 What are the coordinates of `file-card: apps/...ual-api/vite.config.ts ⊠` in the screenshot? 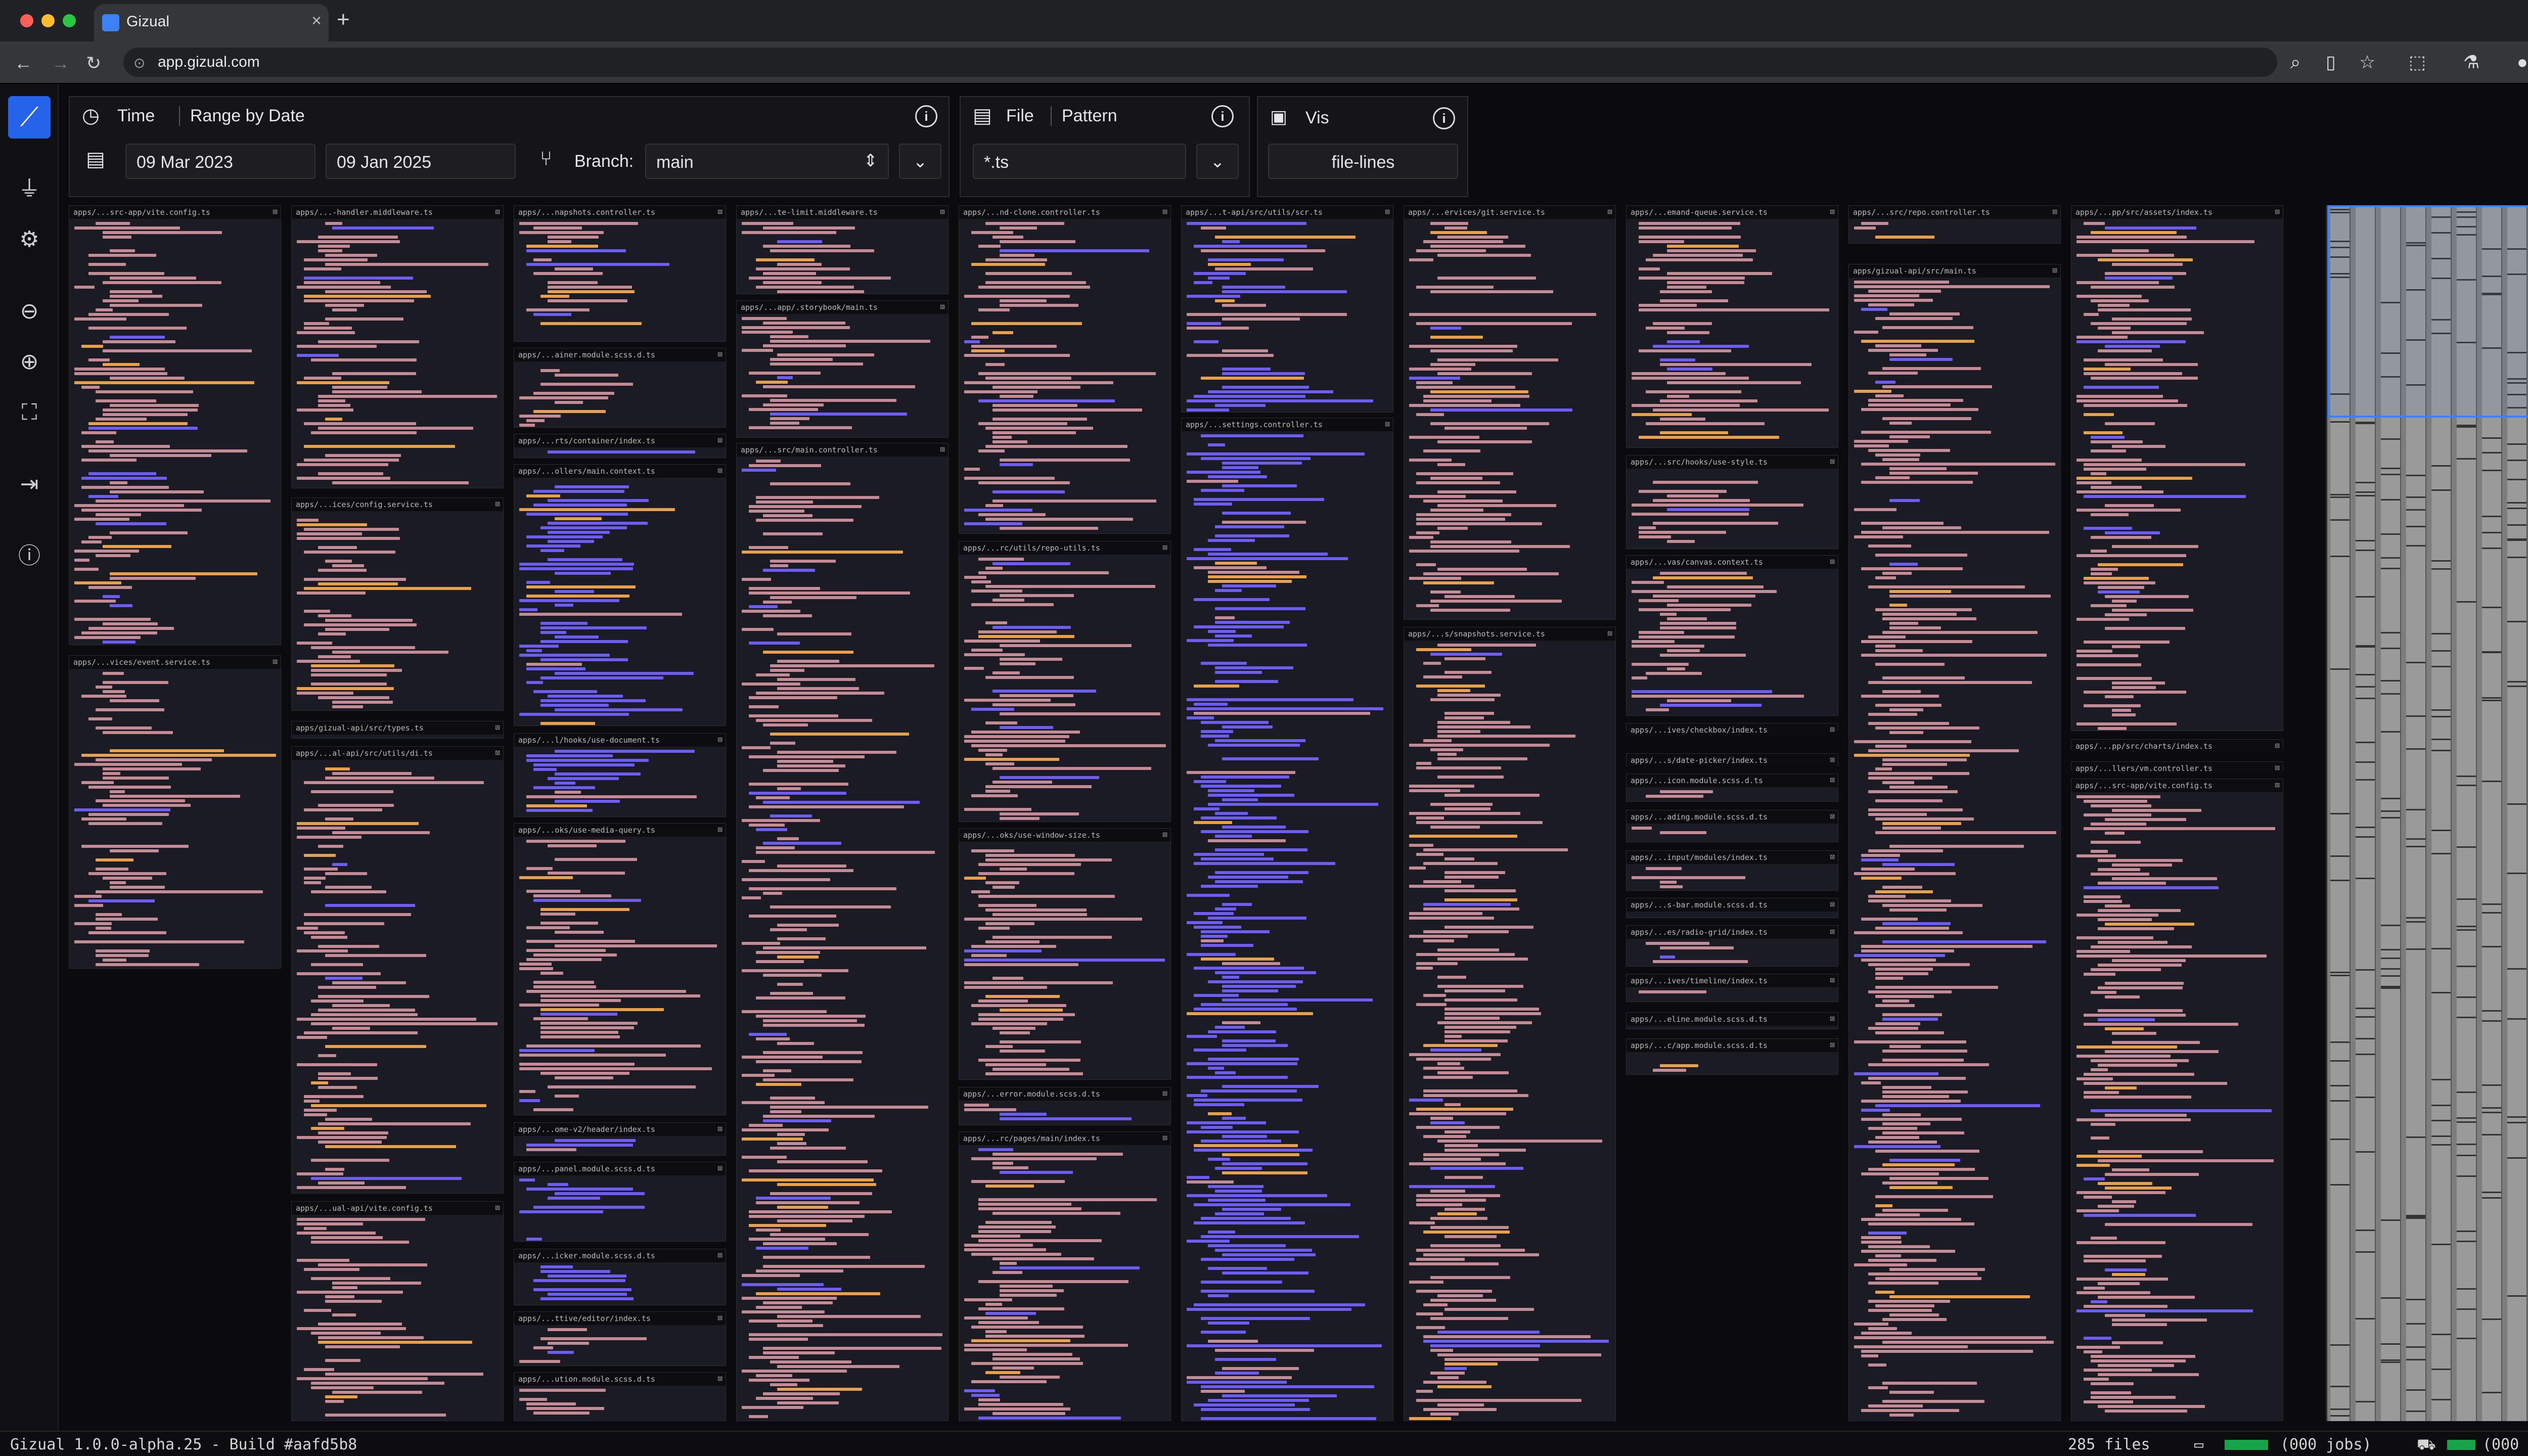 It's located at (398, 1311).